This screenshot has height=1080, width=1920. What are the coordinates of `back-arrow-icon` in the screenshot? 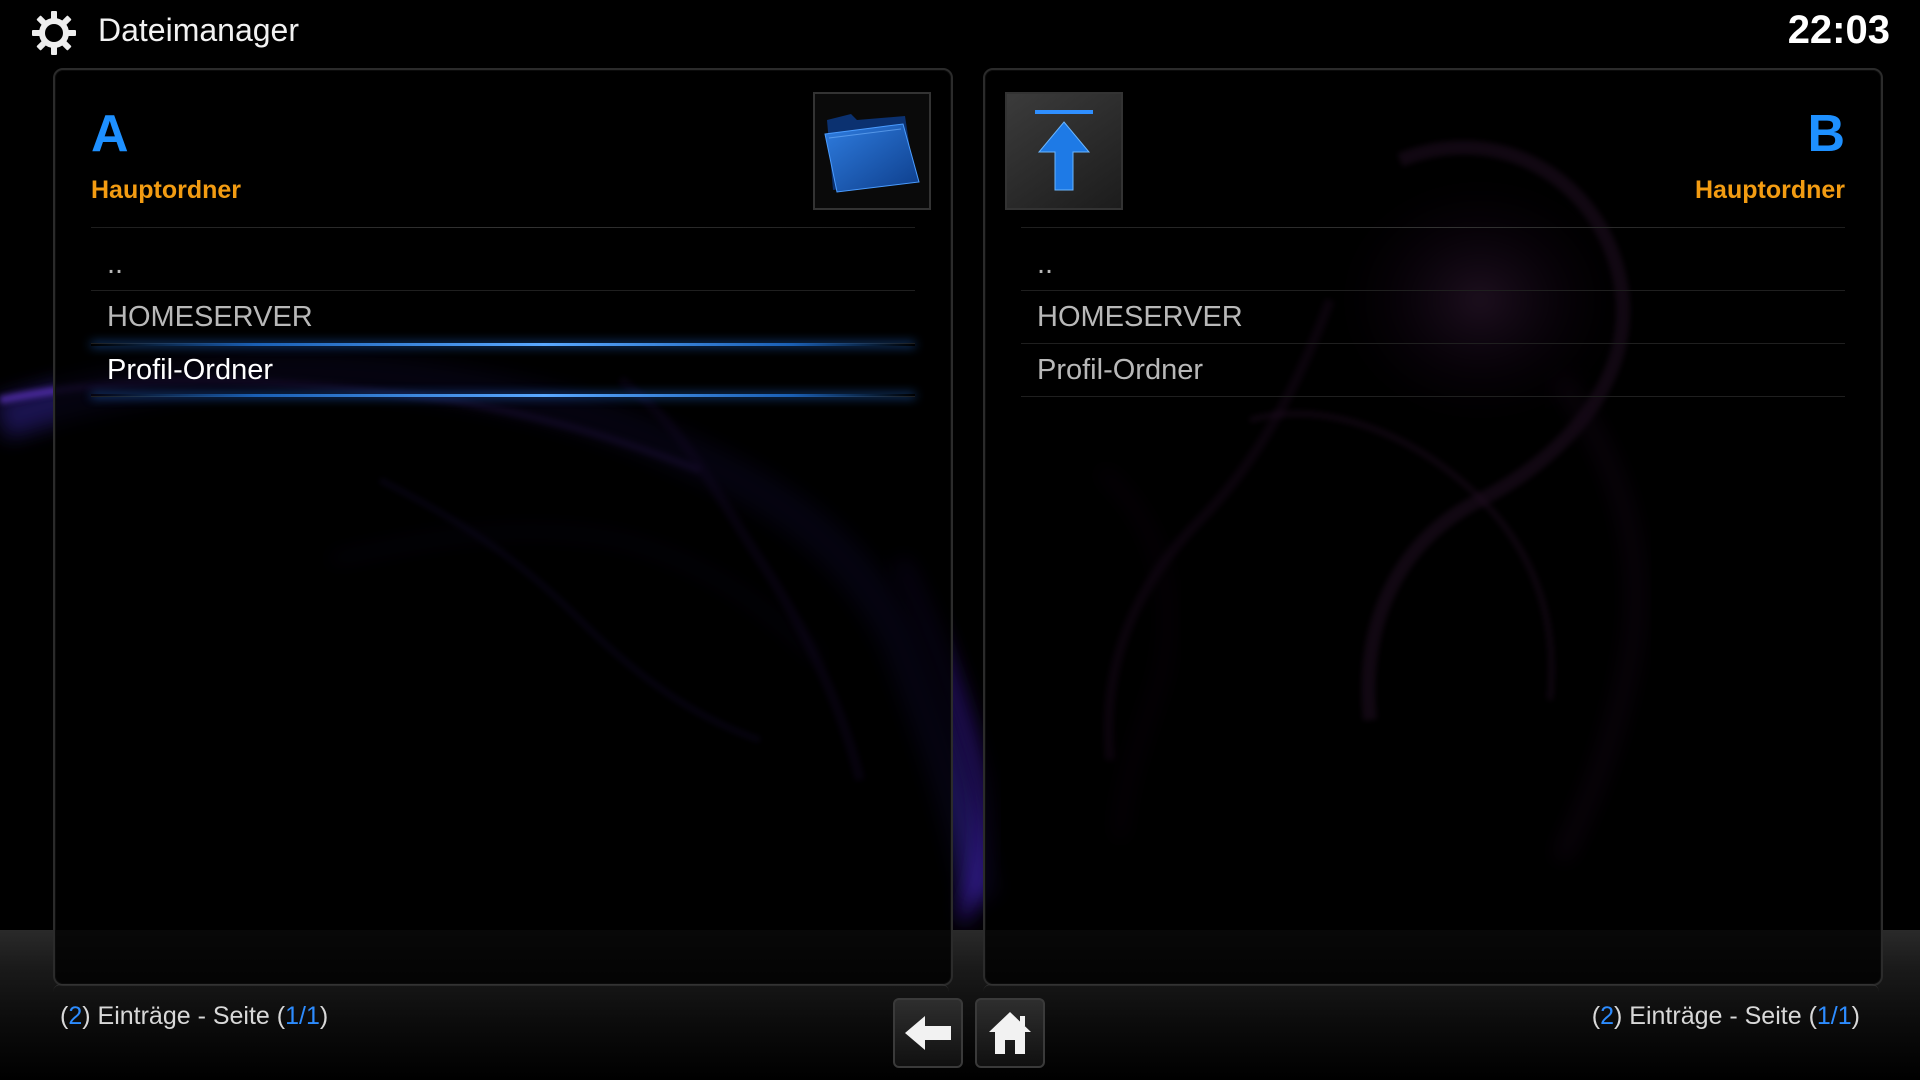 It's located at (928, 1033).